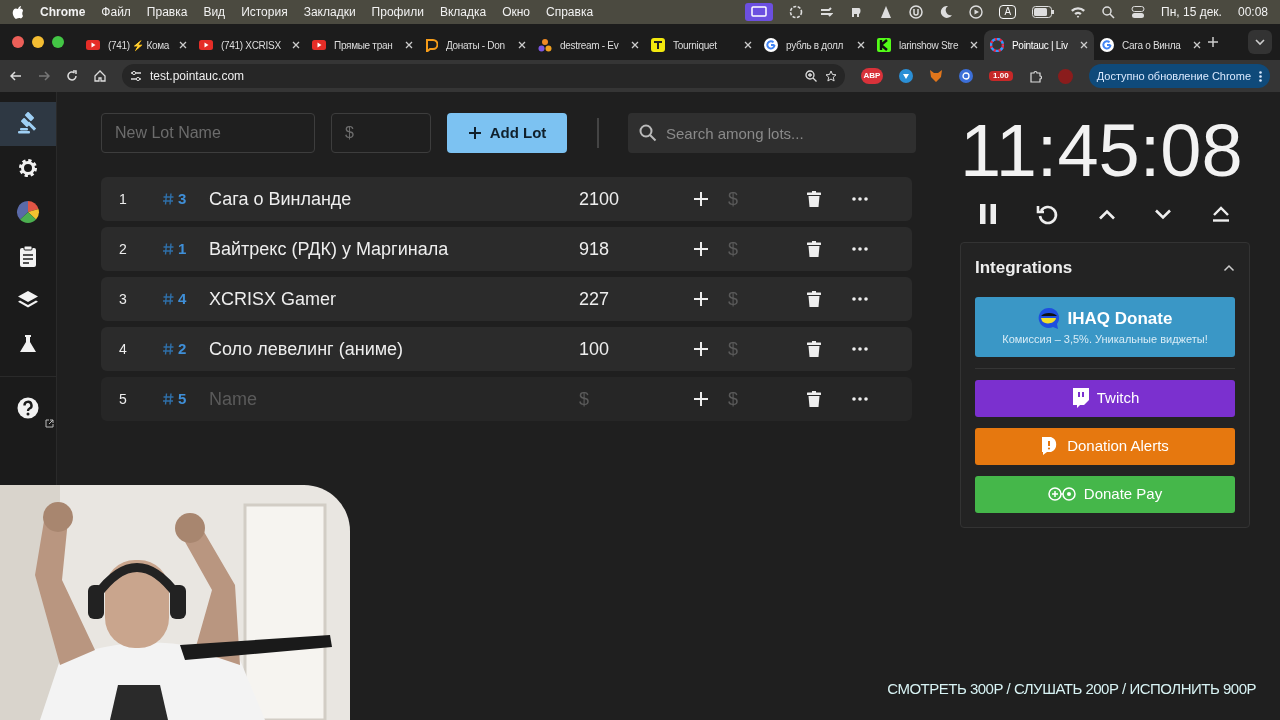 This screenshot has height=720, width=1280. What do you see at coordinates (362, 45) in the screenshot?
I see `browser-tab: Прямые тран` at bounding box center [362, 45].